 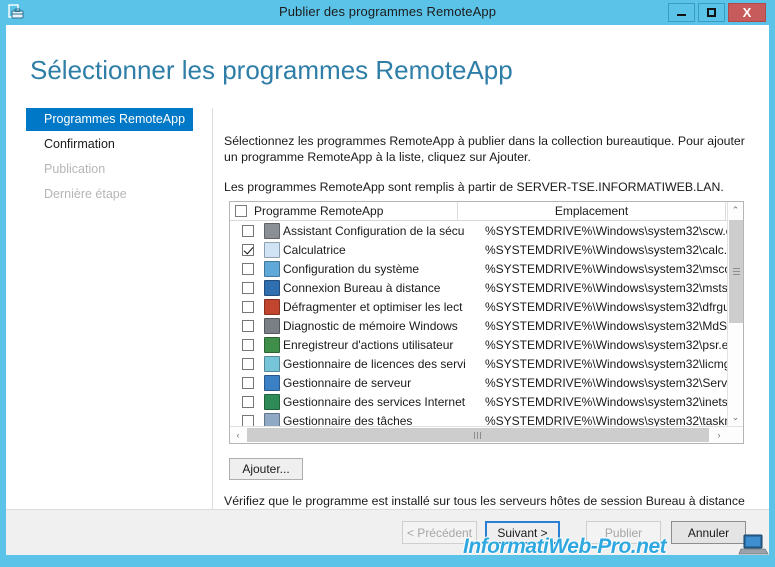 I want to click on scroll-left-icon: ‹, so click(x=238, y=435).